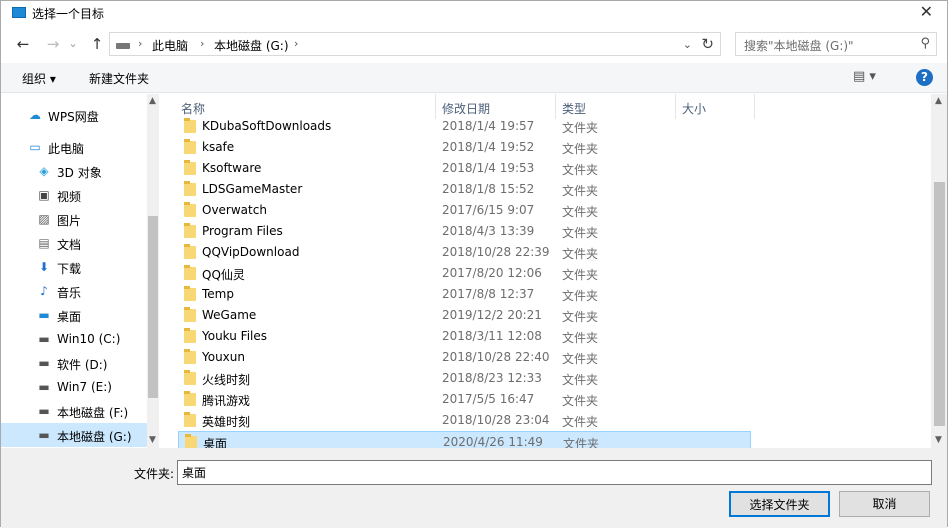  What do you see at coordinates (226, 380) in the screenshot?
I see `file-name: 火线时刻` at bounding box center [226, 380].